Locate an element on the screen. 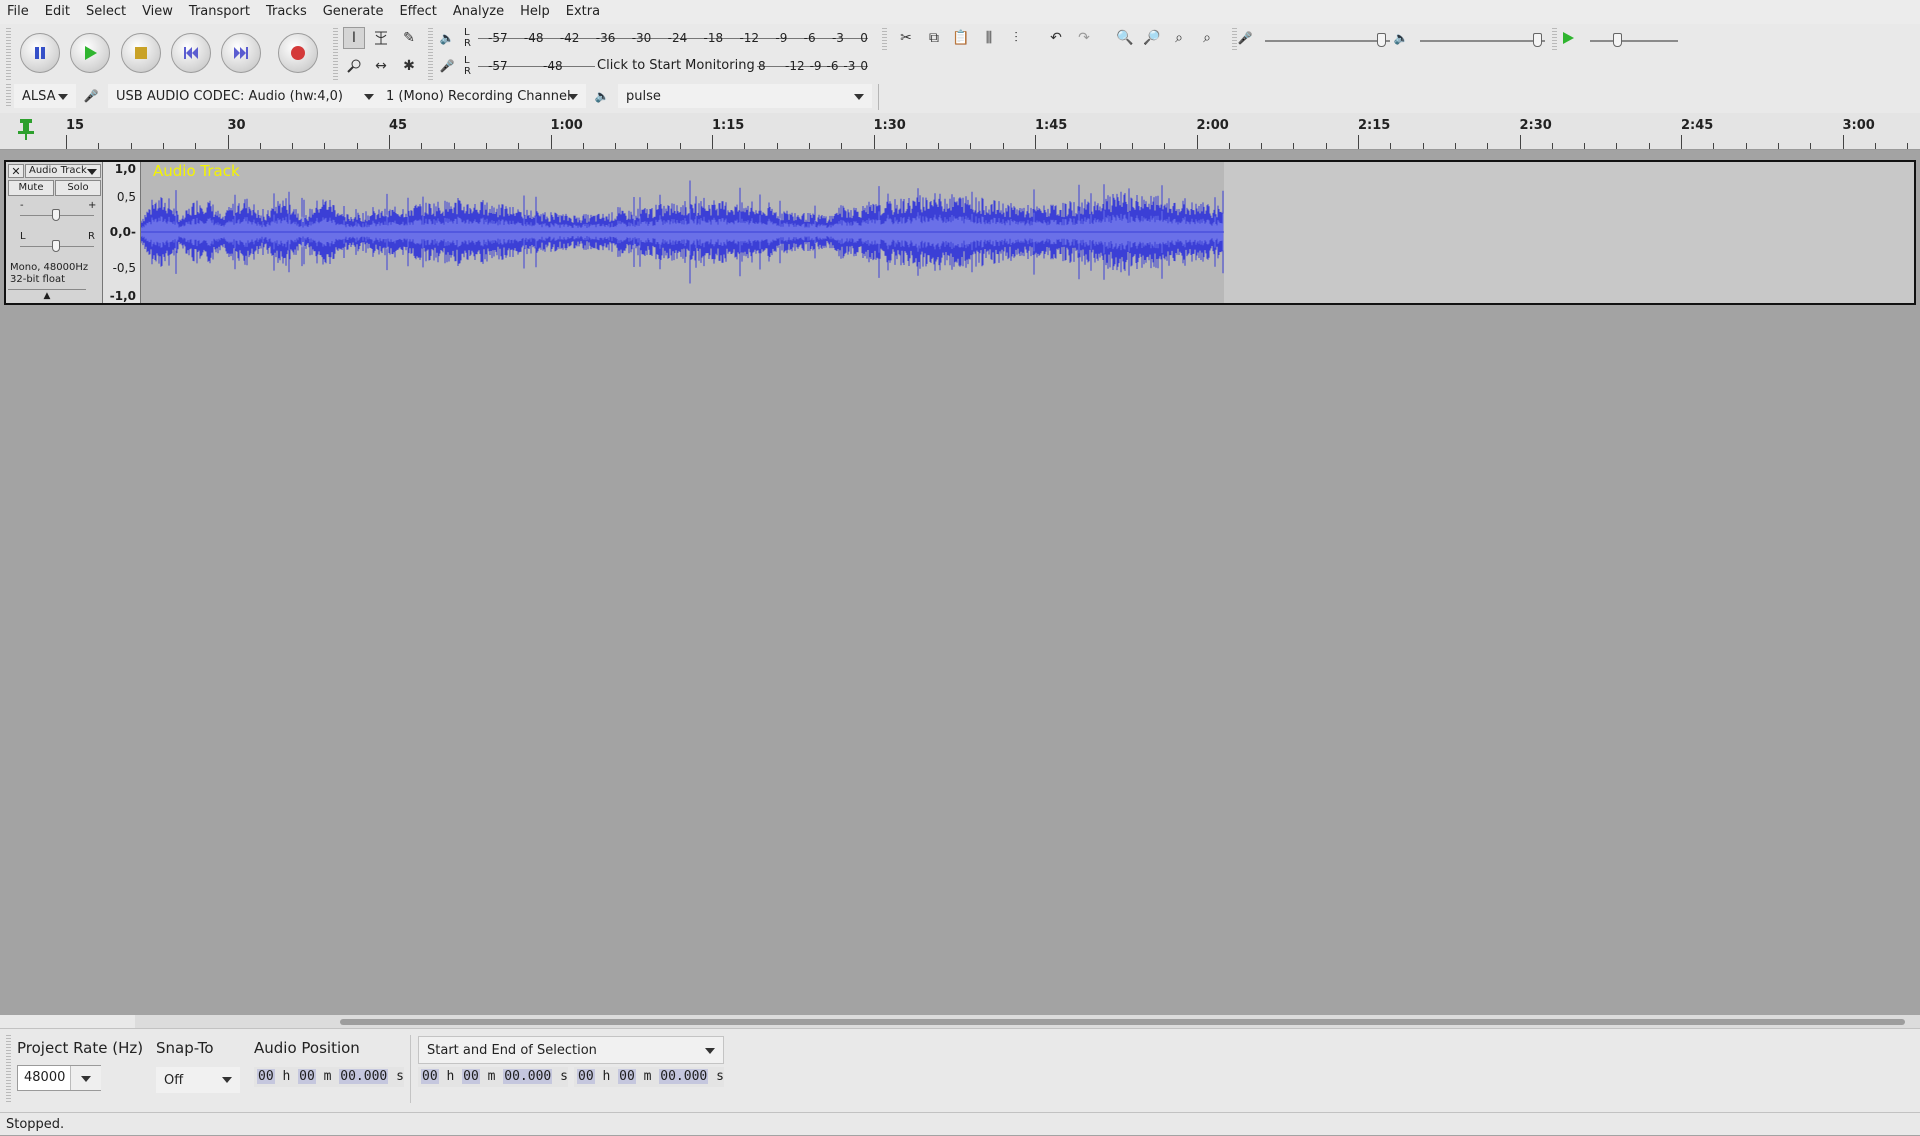  pause-icon is located at coordinates (40, 53).